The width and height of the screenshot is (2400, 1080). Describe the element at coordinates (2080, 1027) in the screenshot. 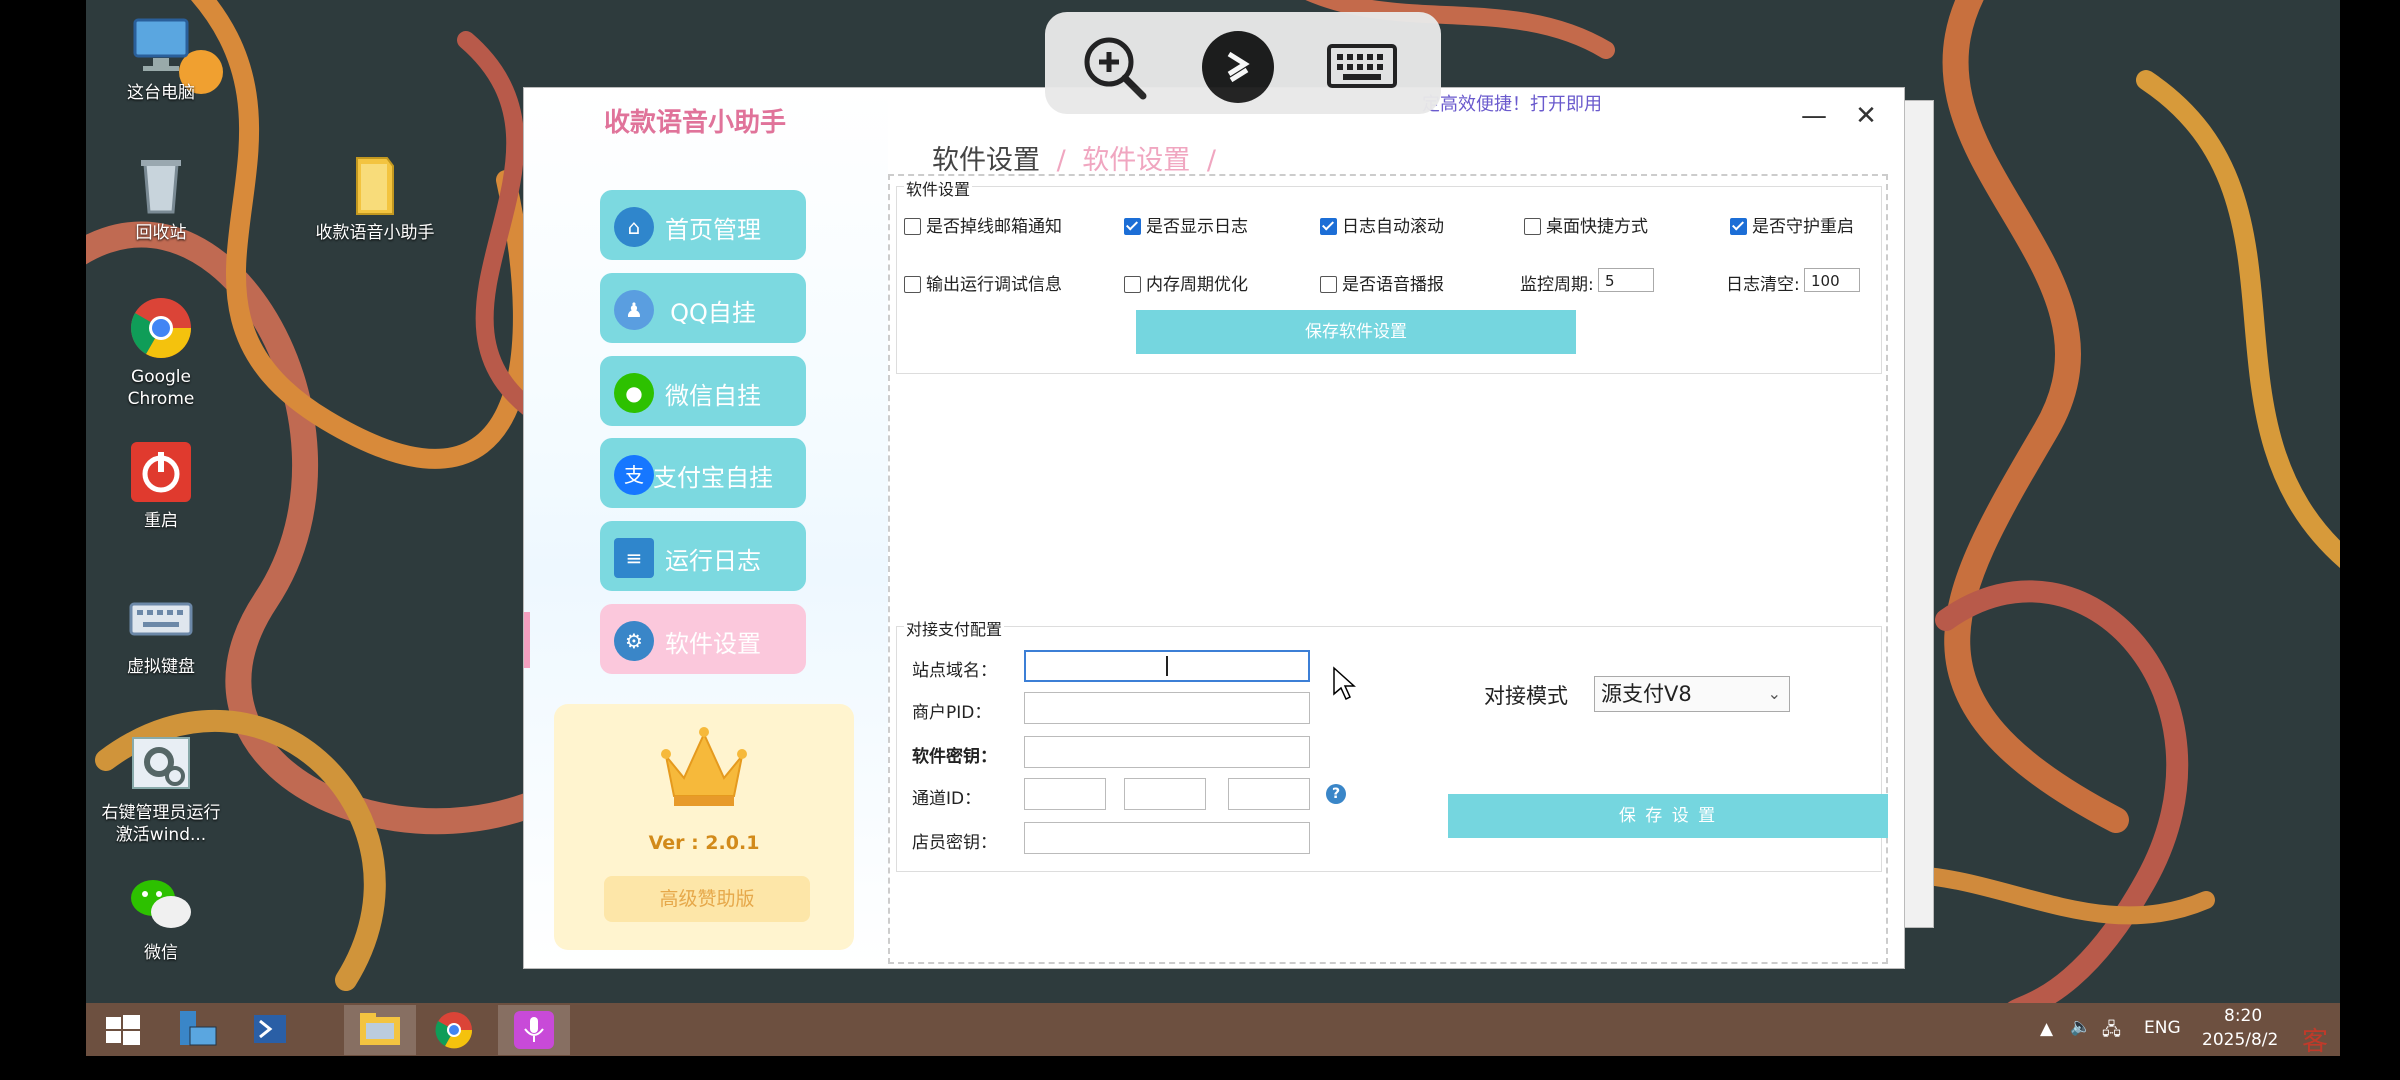

I see `volume-icon: 🔈` at that location.